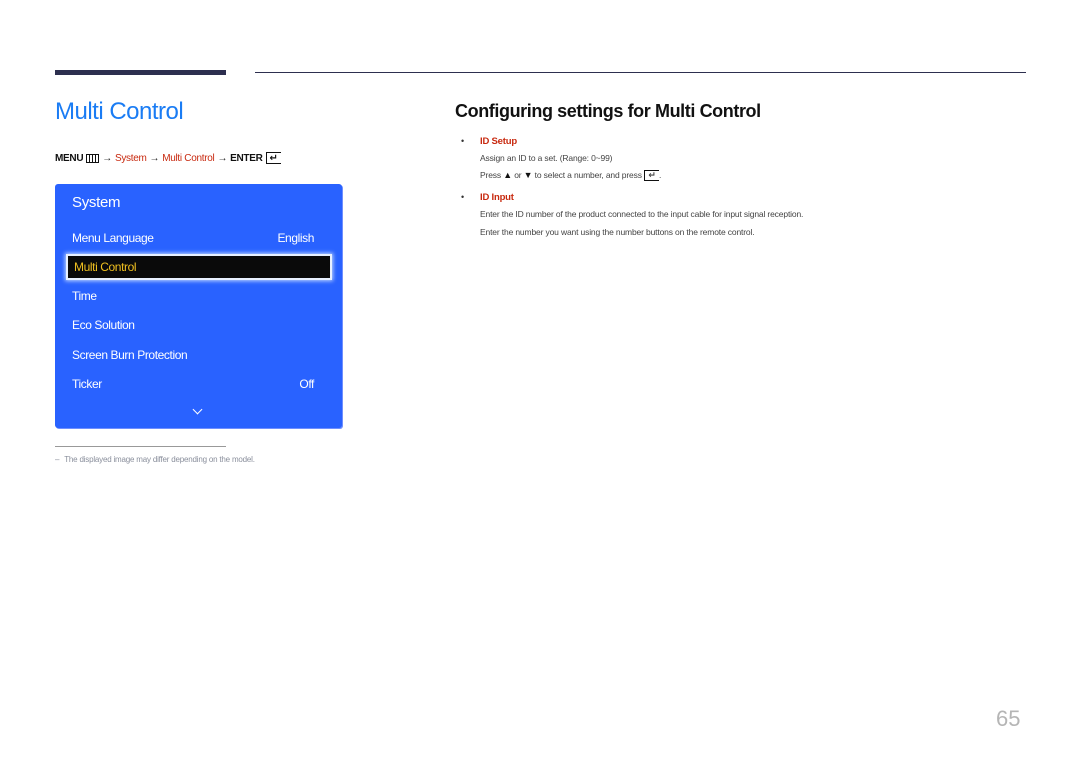  I want to click on breadcrumb: MENU → System → Multi Control → ENTER ↵, so click(168, 158).